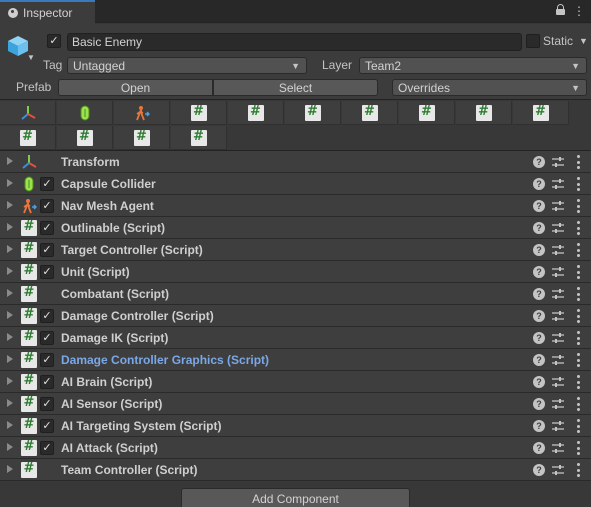 This screenshot has height=507, width=591. I want to click on layer-dropdown: Team2 ▼, so click(473, 65).